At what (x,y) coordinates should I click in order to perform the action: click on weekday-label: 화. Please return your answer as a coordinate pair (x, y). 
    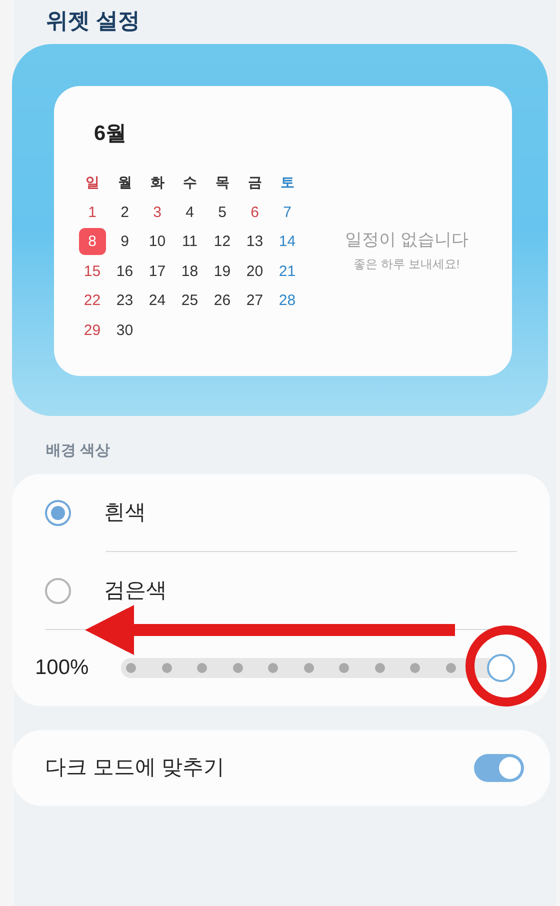
    Looking at the image, I should click on (157, 182).